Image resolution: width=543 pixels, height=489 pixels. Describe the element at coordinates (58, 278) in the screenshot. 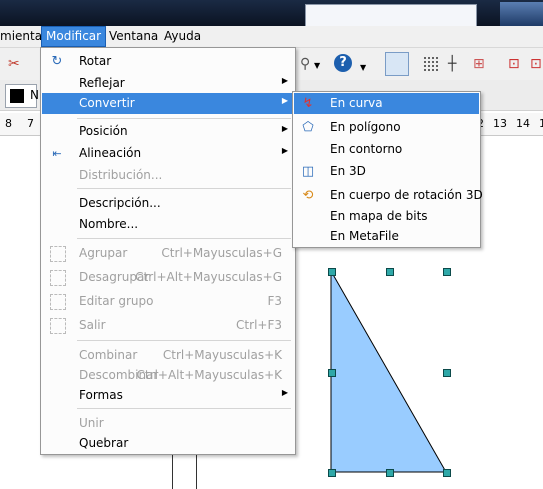

I see `ungroup-icon` at that location.